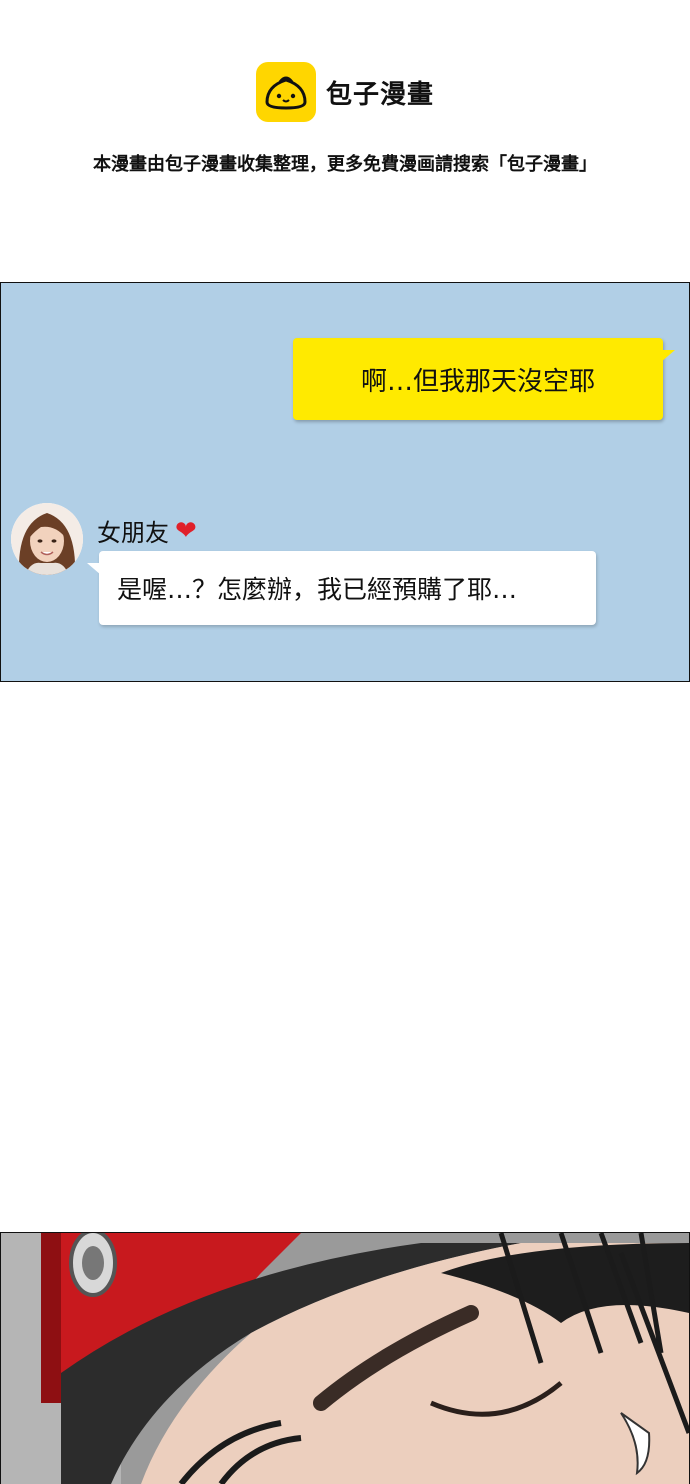  I want to click on logo: 包子漫畫, so click(345, 92).